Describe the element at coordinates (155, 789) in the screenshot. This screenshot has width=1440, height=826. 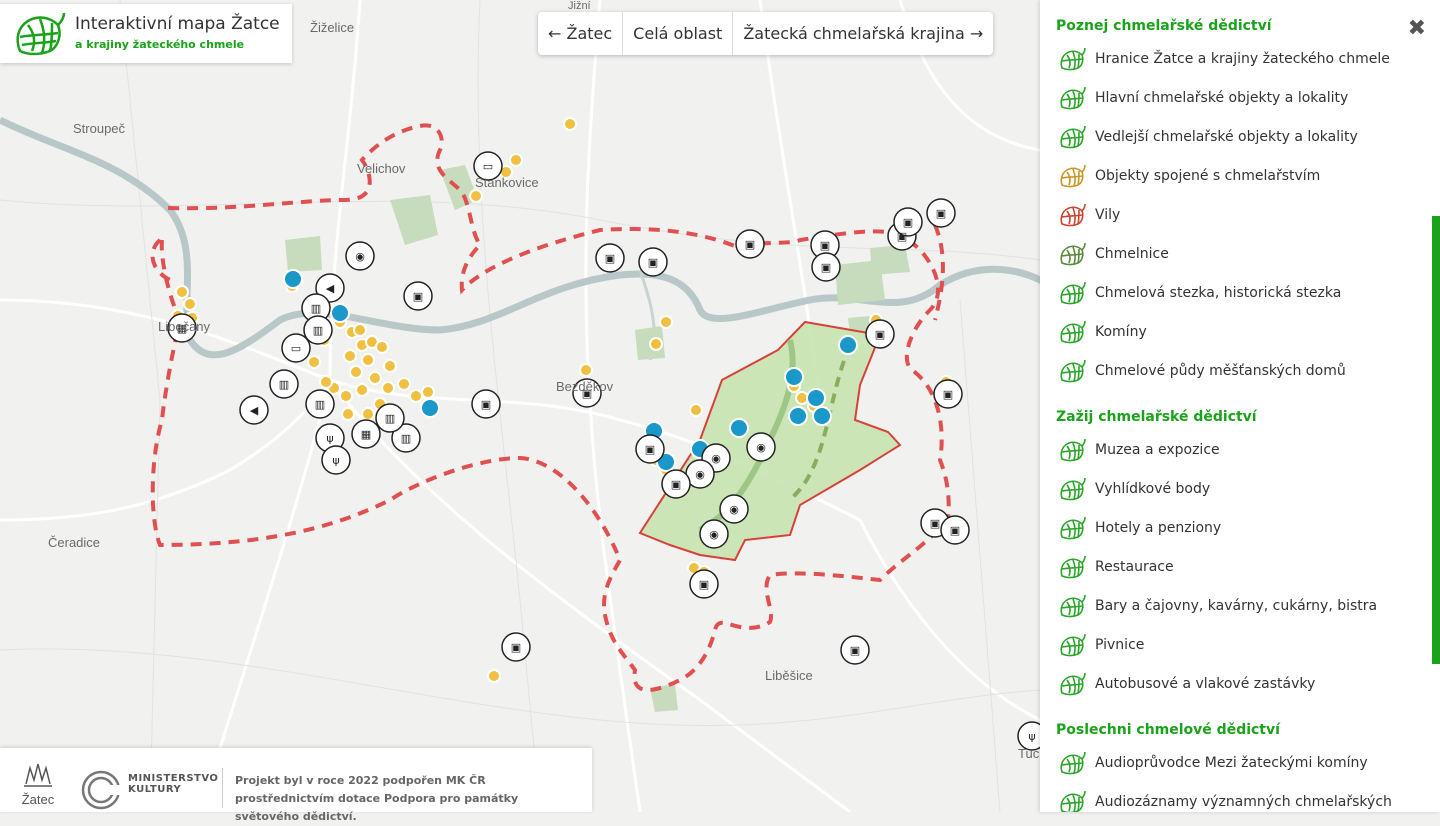
I see `ministry-line-2: KULTURY` at that location.